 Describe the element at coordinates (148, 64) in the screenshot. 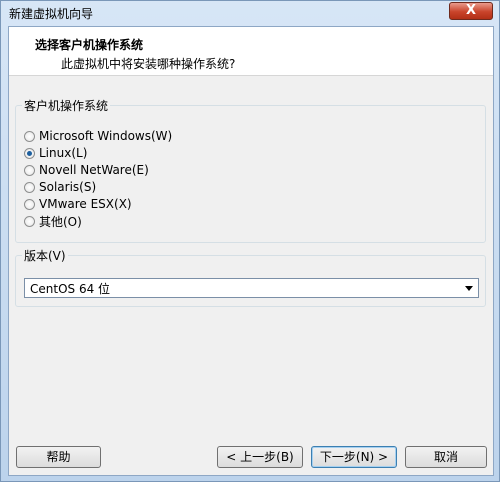

I see `page-subtitle: 此虚拟机中将安装哪种操作系统?` at that location.